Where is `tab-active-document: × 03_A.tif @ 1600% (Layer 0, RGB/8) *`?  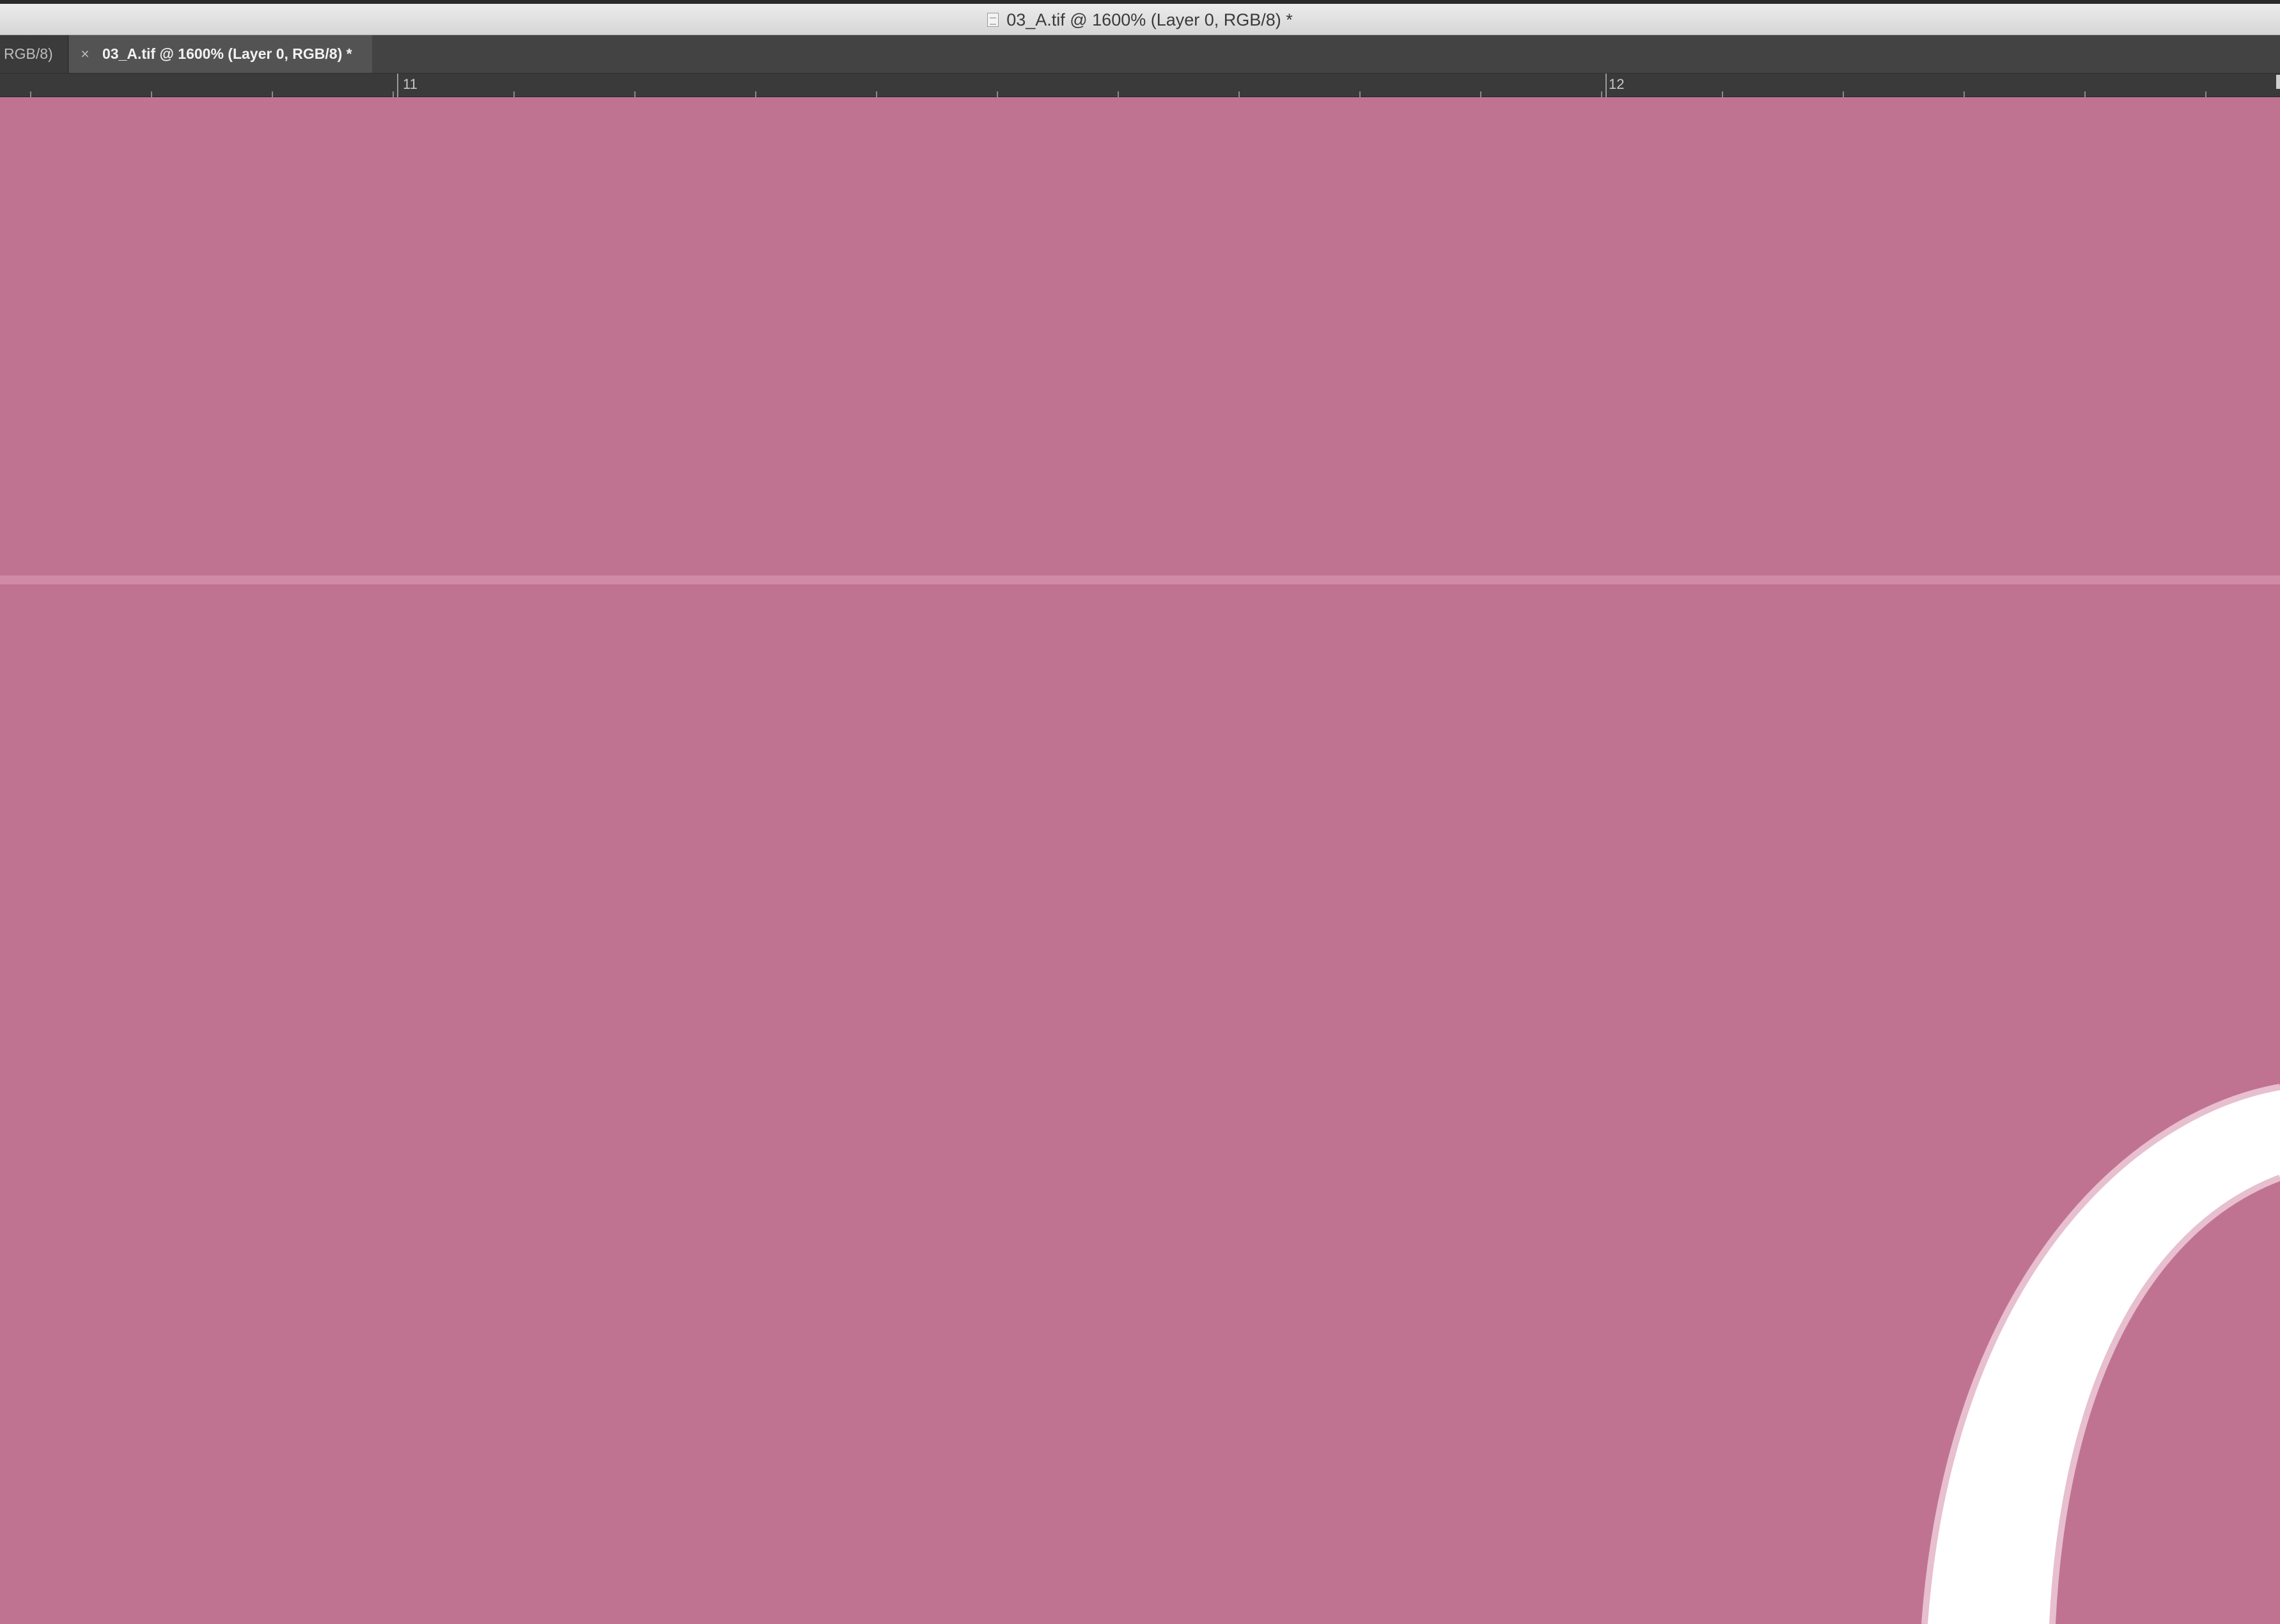
tab-active-document: × 03_A.tif @ 1600% (Layer 0, RGB/8) * is located at coordinates (220, 54).